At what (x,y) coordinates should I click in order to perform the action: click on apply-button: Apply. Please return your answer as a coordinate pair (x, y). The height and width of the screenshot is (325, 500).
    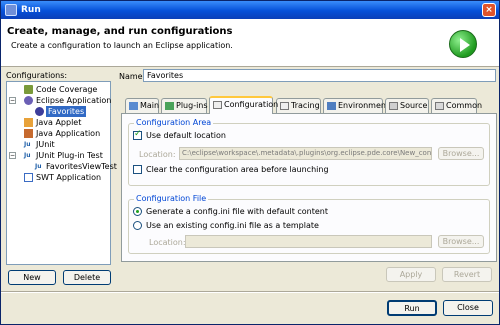
    Looking at the image, I should click on (411, 274).